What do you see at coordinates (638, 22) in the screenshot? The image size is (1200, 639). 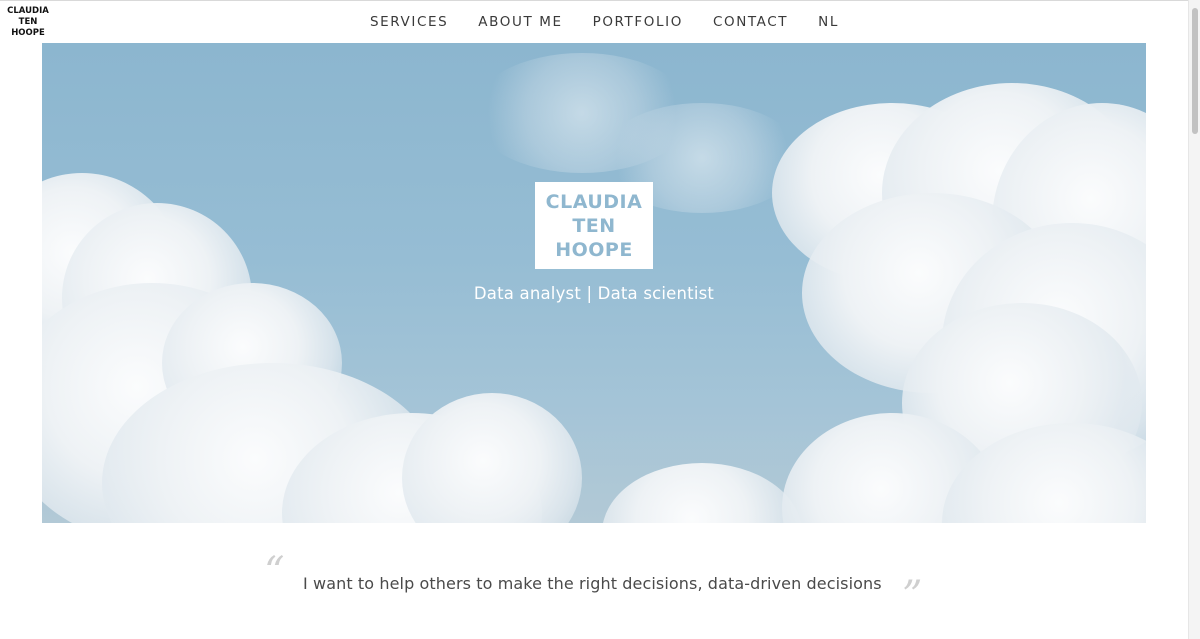 I see `nav-portfolio: PORTFOLIO` at bounding box center [638, 22].